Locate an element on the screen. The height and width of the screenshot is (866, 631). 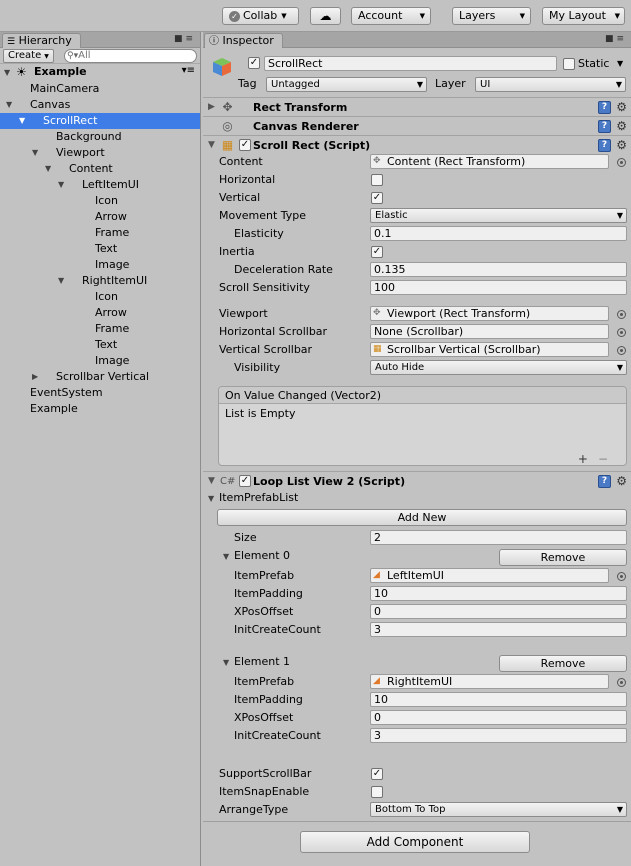
vertical-scrollbar-field: ▦ Scrollbar Vertical (Scrollbar) is located at coordinates (489, 349).